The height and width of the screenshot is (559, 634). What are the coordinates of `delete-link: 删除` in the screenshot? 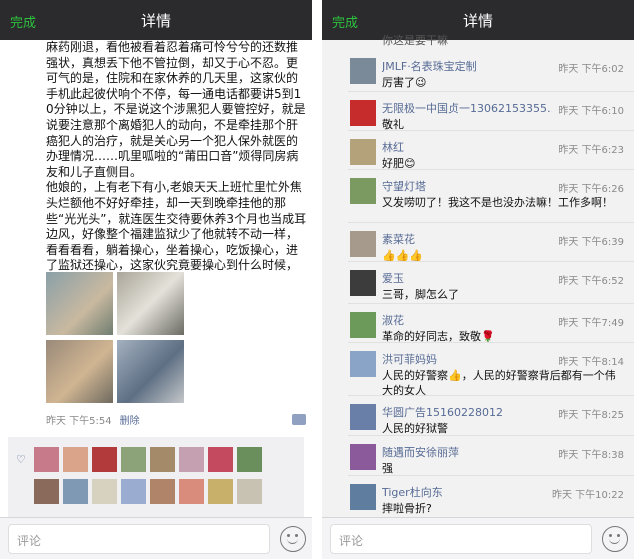 It's located at (130, 421).